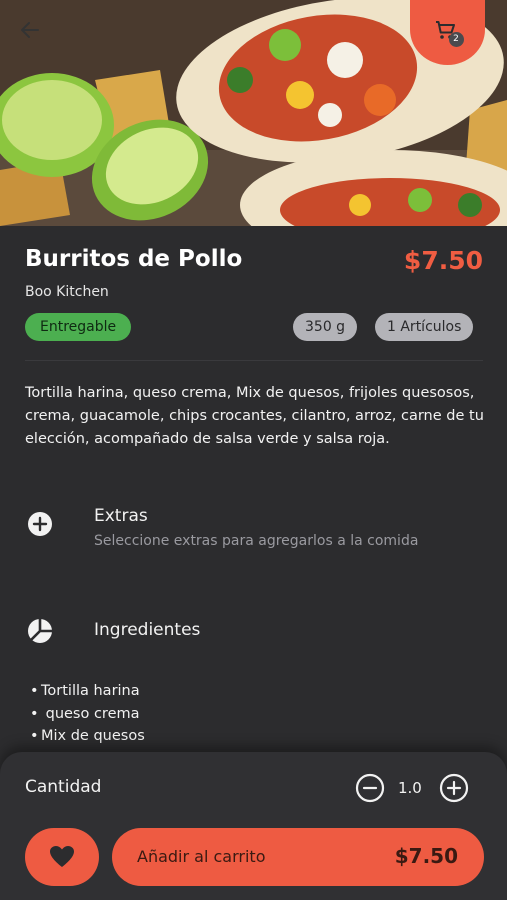 Image resolution: width=507 pixels, height=900 pixels. I want to click on product-title: Burritos de Pollo, so click(134, 259).